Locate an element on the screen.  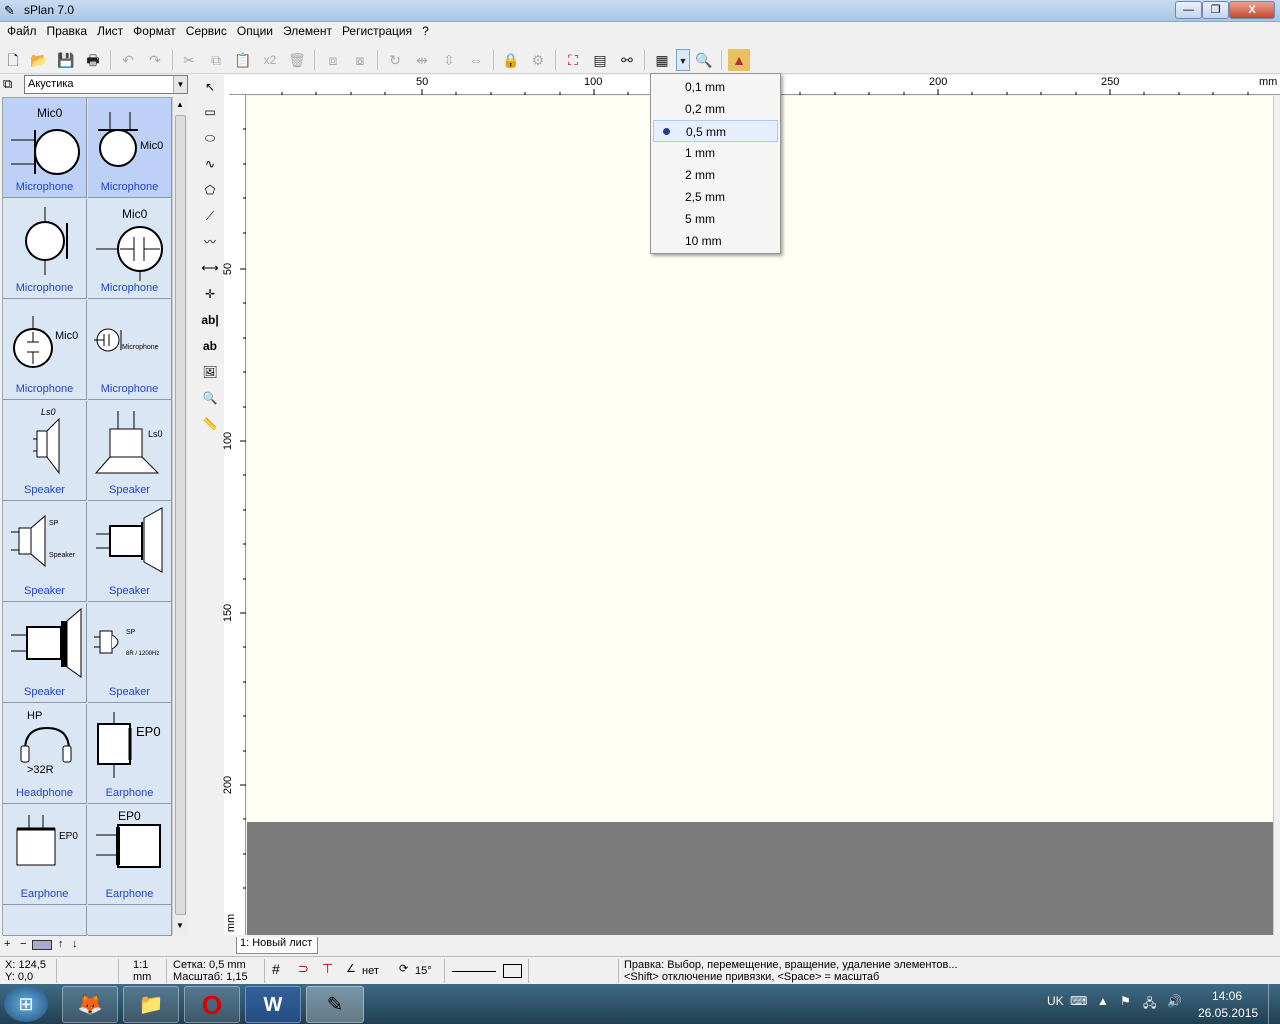
library-item-microphone-4: Mic0 Microphone is located at coordinates (130, 249).